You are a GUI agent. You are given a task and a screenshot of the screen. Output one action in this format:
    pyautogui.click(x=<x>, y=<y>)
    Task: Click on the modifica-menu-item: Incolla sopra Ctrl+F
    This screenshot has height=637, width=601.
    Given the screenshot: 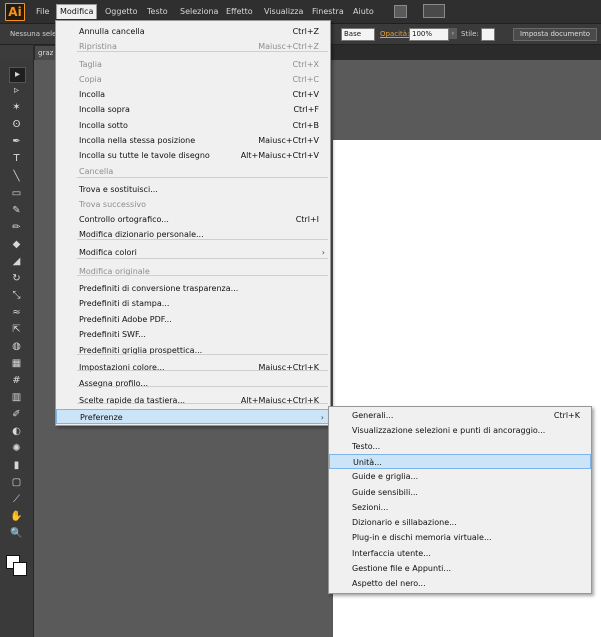 What is the action you would take?
    pyautogui.click(x=193, y=109)
    